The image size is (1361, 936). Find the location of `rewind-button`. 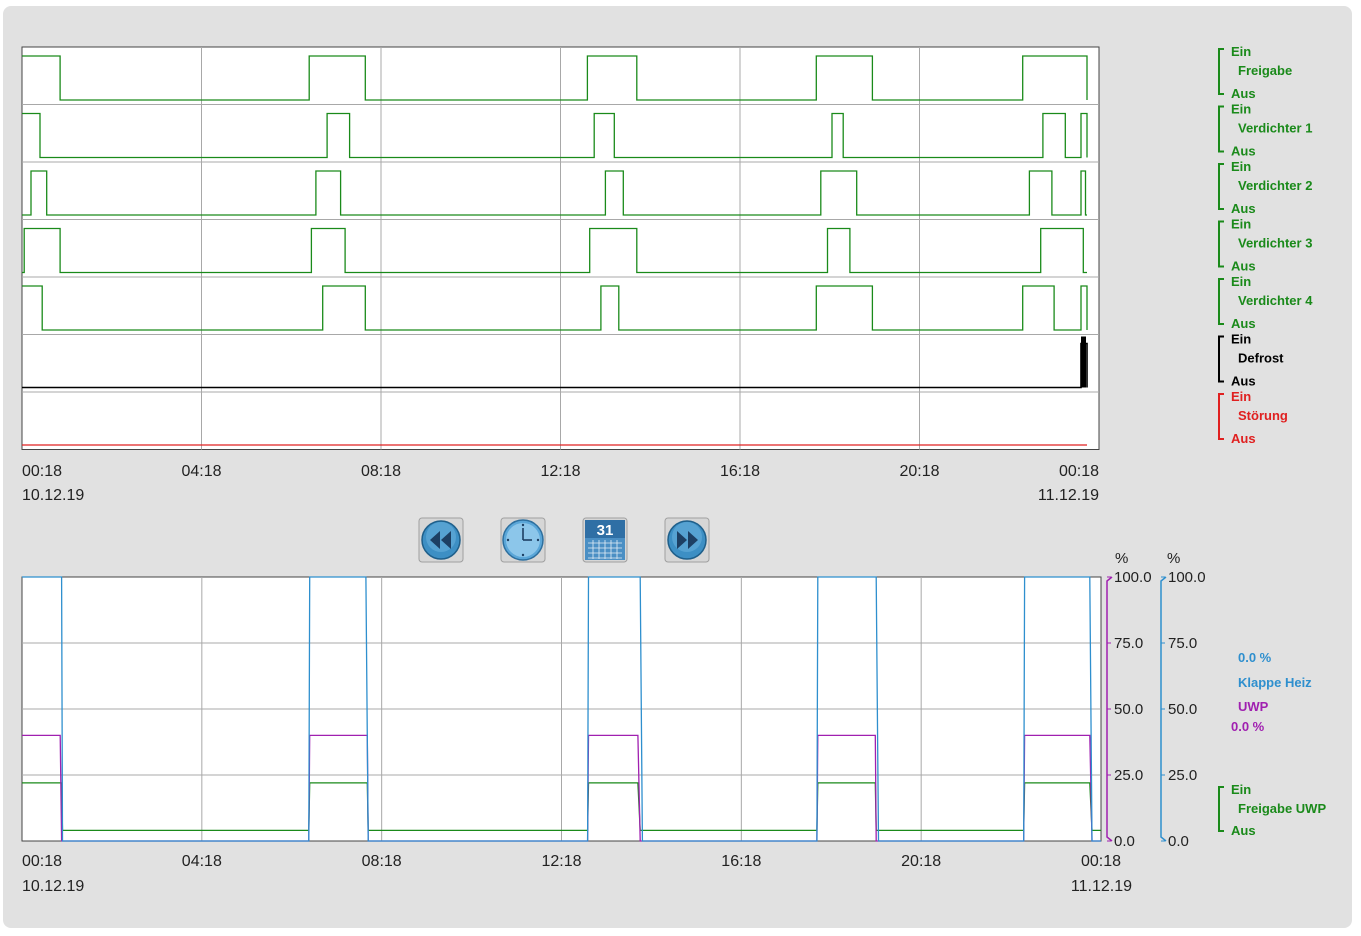

rewind-button is located at coordinates (441, 540).